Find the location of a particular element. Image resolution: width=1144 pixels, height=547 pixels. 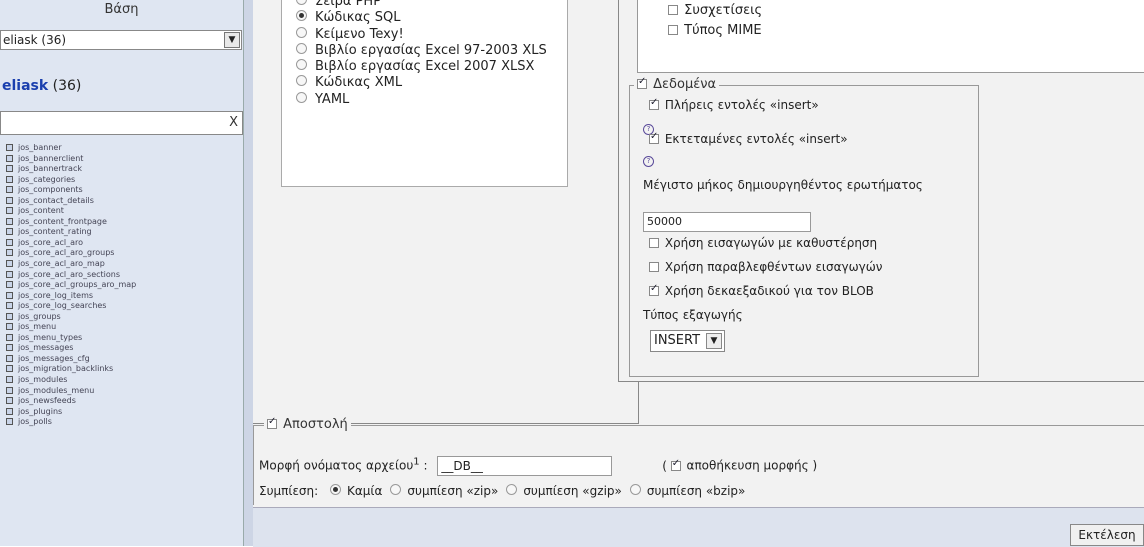

table-list-item: jos_content_frontpage is located at coordinates (71, 222).